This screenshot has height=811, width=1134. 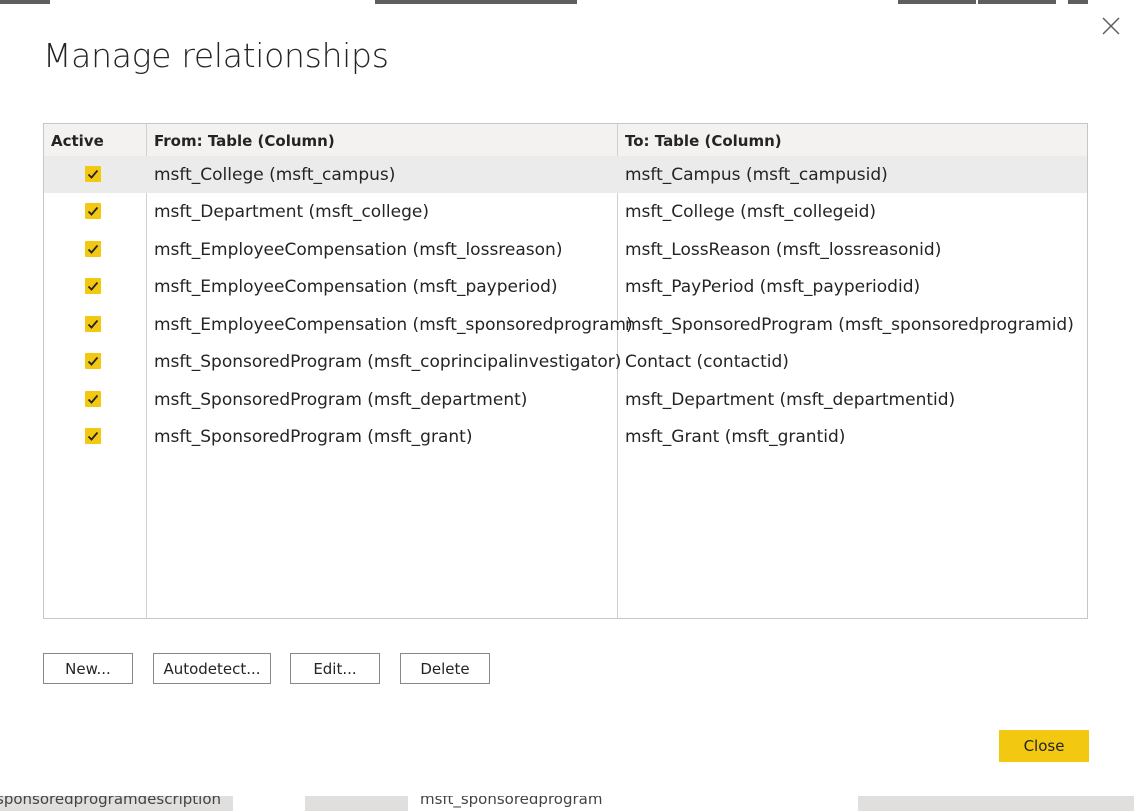 What do you see at coordinates (751, 212) in the screenshot?
I see `to-cell: msft_College (msft_collegeid)` at bounding box center [751, 212].